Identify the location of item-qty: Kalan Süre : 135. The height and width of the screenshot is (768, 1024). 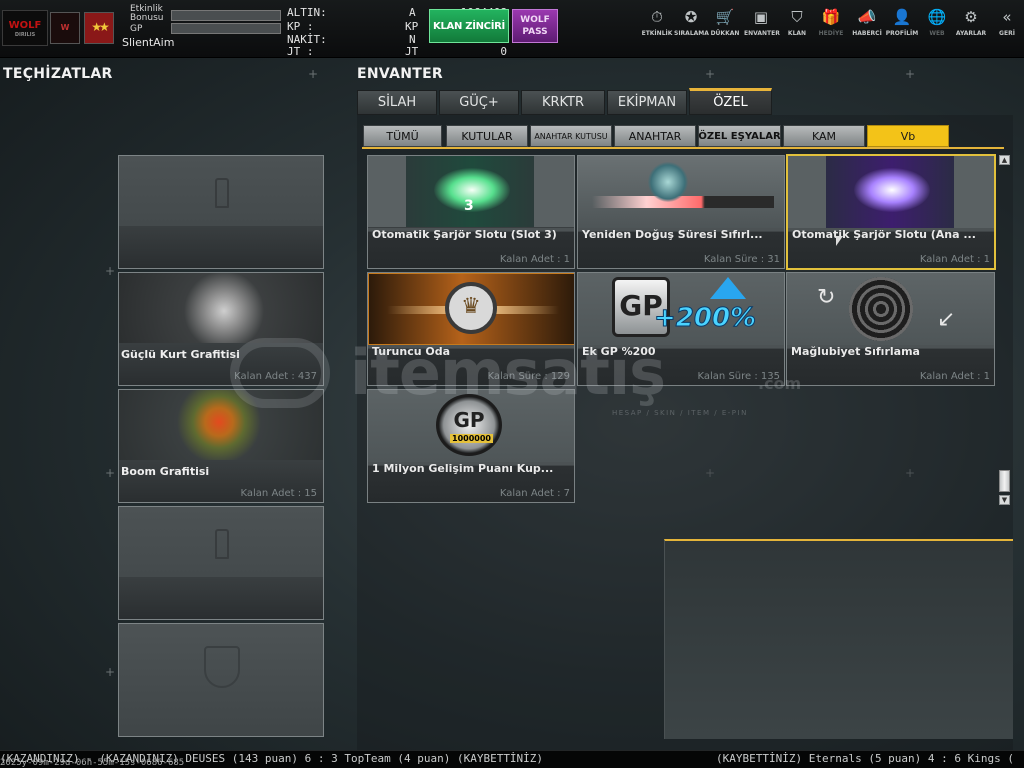
(738, 376).